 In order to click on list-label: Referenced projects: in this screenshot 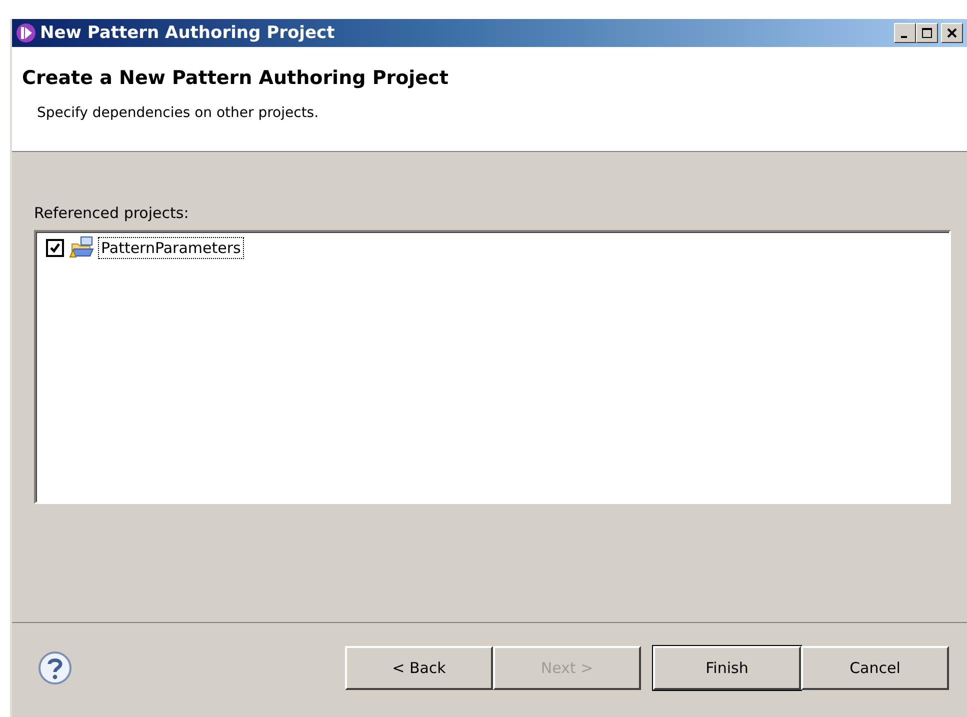, I will do `click(112, 213)`.